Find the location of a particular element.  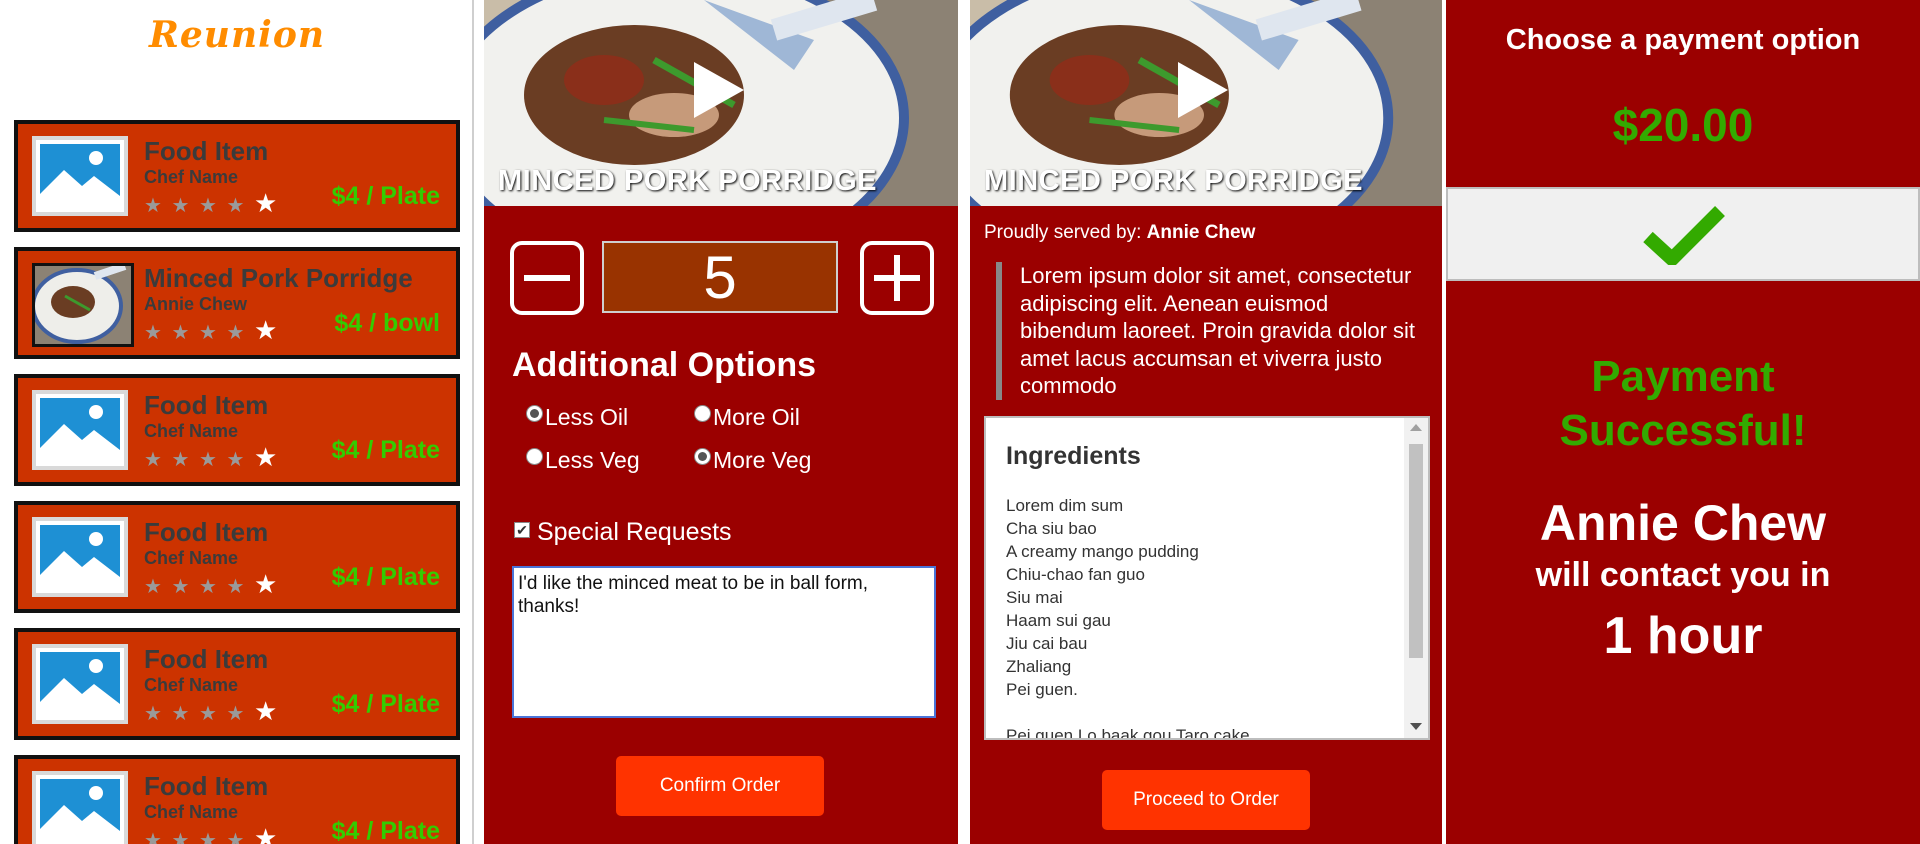

ingredient-item: Pei guen Lo baak gou Taro cake is located at coordinates (1128, 733).